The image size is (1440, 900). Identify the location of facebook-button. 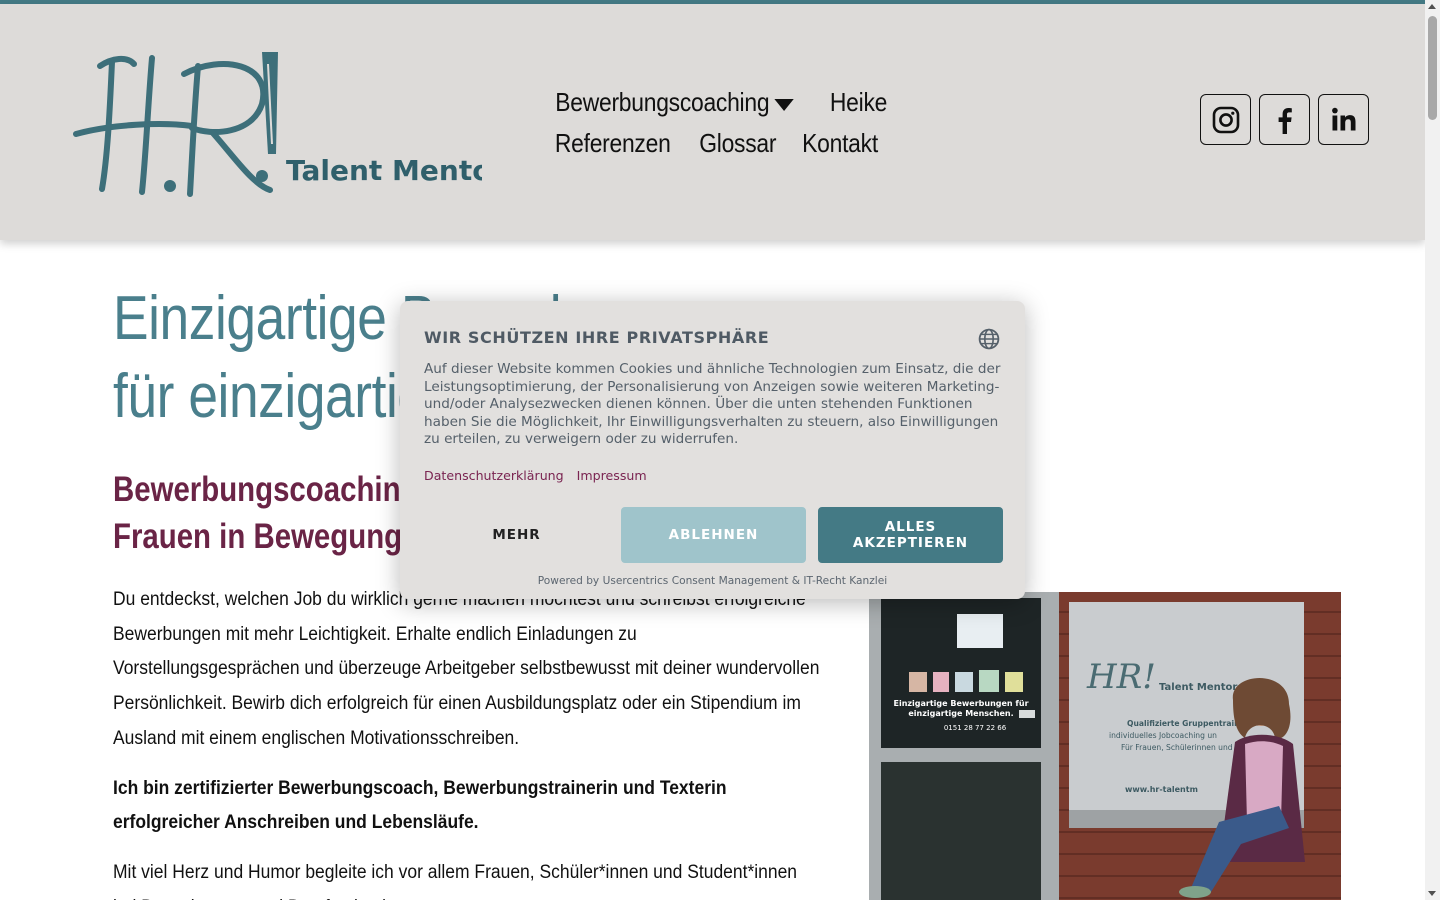
(1284, 119).